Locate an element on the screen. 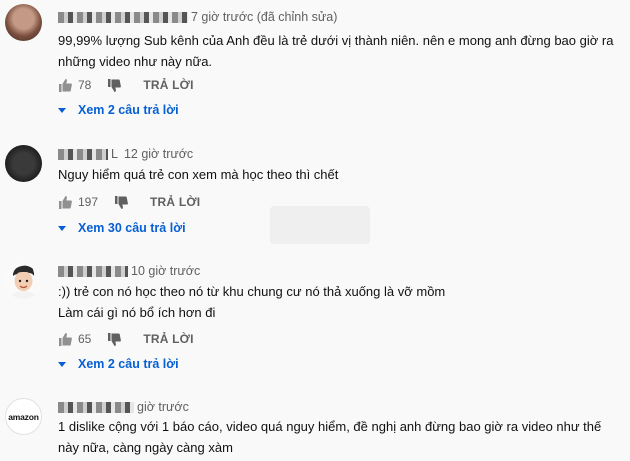 The width and height of the screenshot is (630, 461). comment-timestamp: giờ trước is located at coordinates (163, 407).